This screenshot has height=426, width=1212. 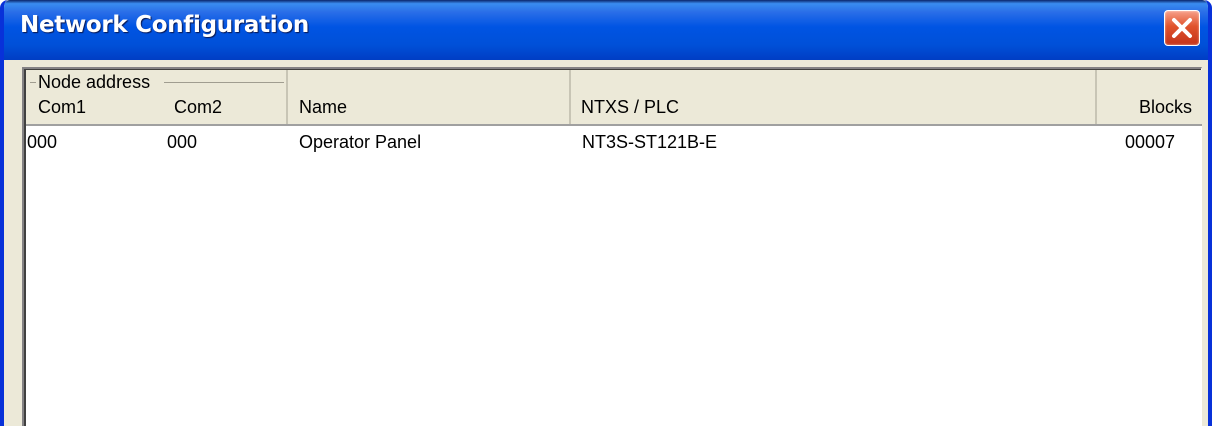 I want to click on close-icon, so click(x=1182, y=28).